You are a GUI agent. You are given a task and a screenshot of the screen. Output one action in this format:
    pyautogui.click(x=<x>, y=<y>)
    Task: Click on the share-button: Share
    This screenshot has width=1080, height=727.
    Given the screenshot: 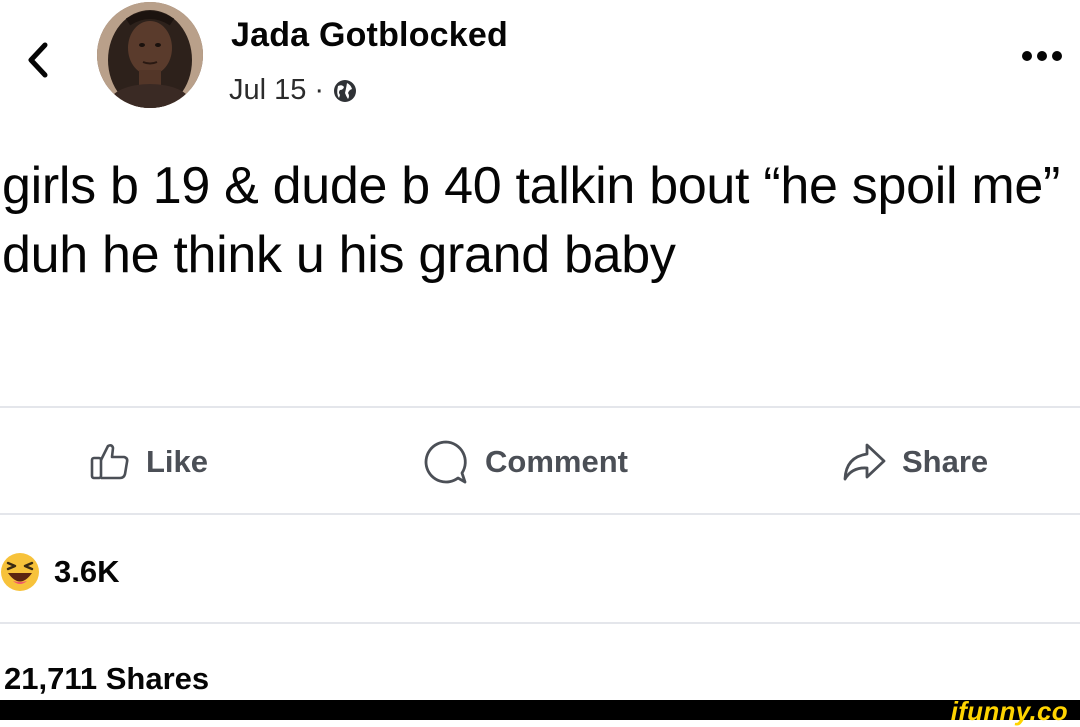 What is the action you would take?
    pyautogui.click(x=914, y=462)
    